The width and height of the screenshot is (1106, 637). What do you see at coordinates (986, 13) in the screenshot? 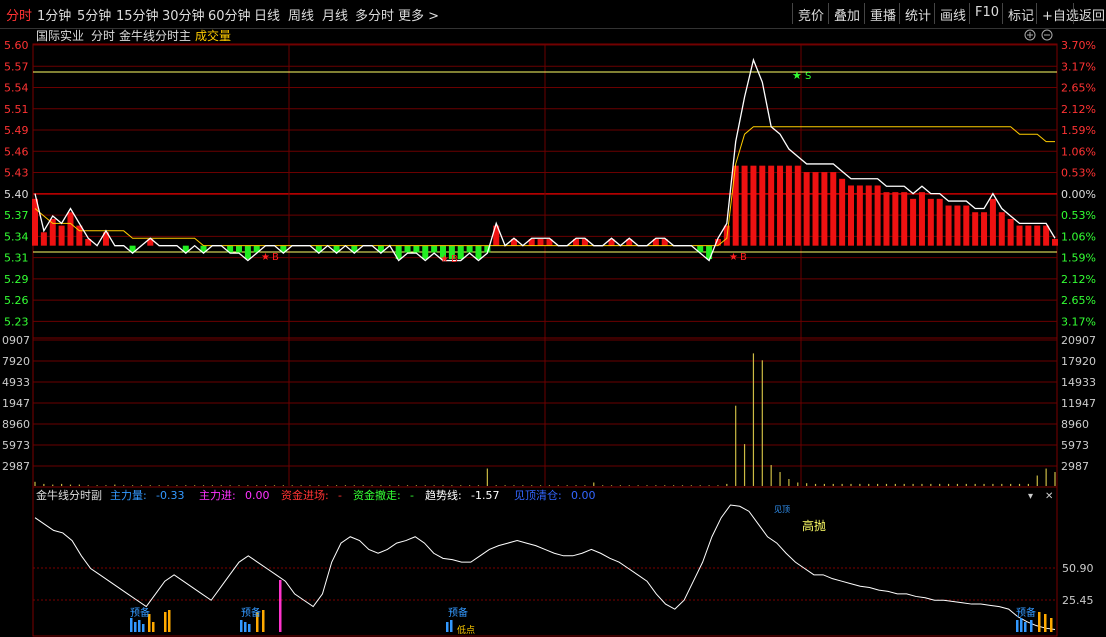
I see `f10-button: F10` at bounding box center [986, 13].